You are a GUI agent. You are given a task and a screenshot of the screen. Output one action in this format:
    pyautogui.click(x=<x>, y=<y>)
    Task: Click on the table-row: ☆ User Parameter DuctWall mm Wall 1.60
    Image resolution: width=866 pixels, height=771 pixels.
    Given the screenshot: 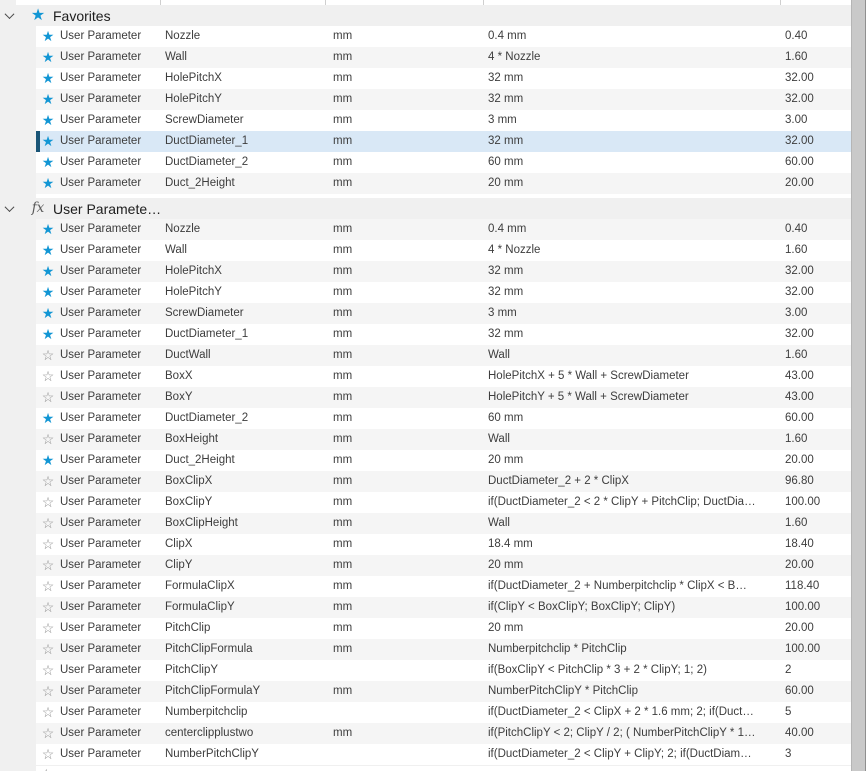 What is the action you would take?
    pyautogui.click(x=443, y=355)
    